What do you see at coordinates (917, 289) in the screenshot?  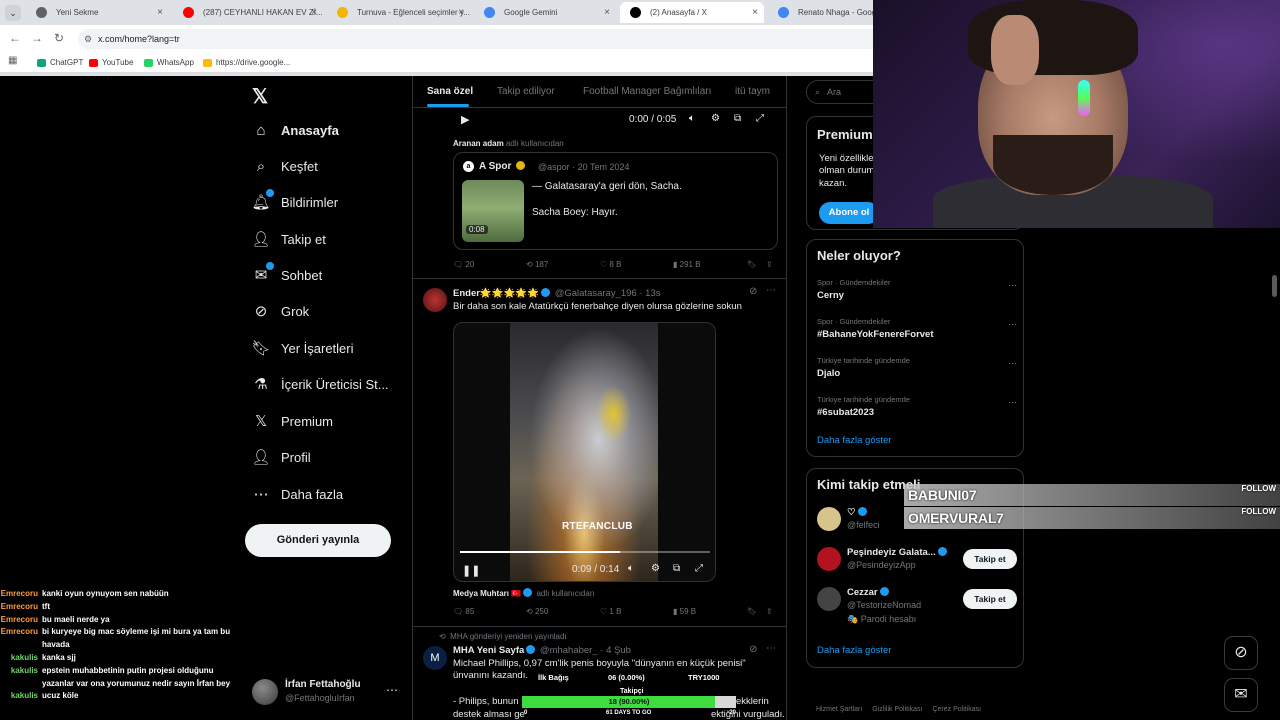 I see `trend-item: Spor · Gündemdekiler Cerny ⋯` at bounding box center [917, 289].